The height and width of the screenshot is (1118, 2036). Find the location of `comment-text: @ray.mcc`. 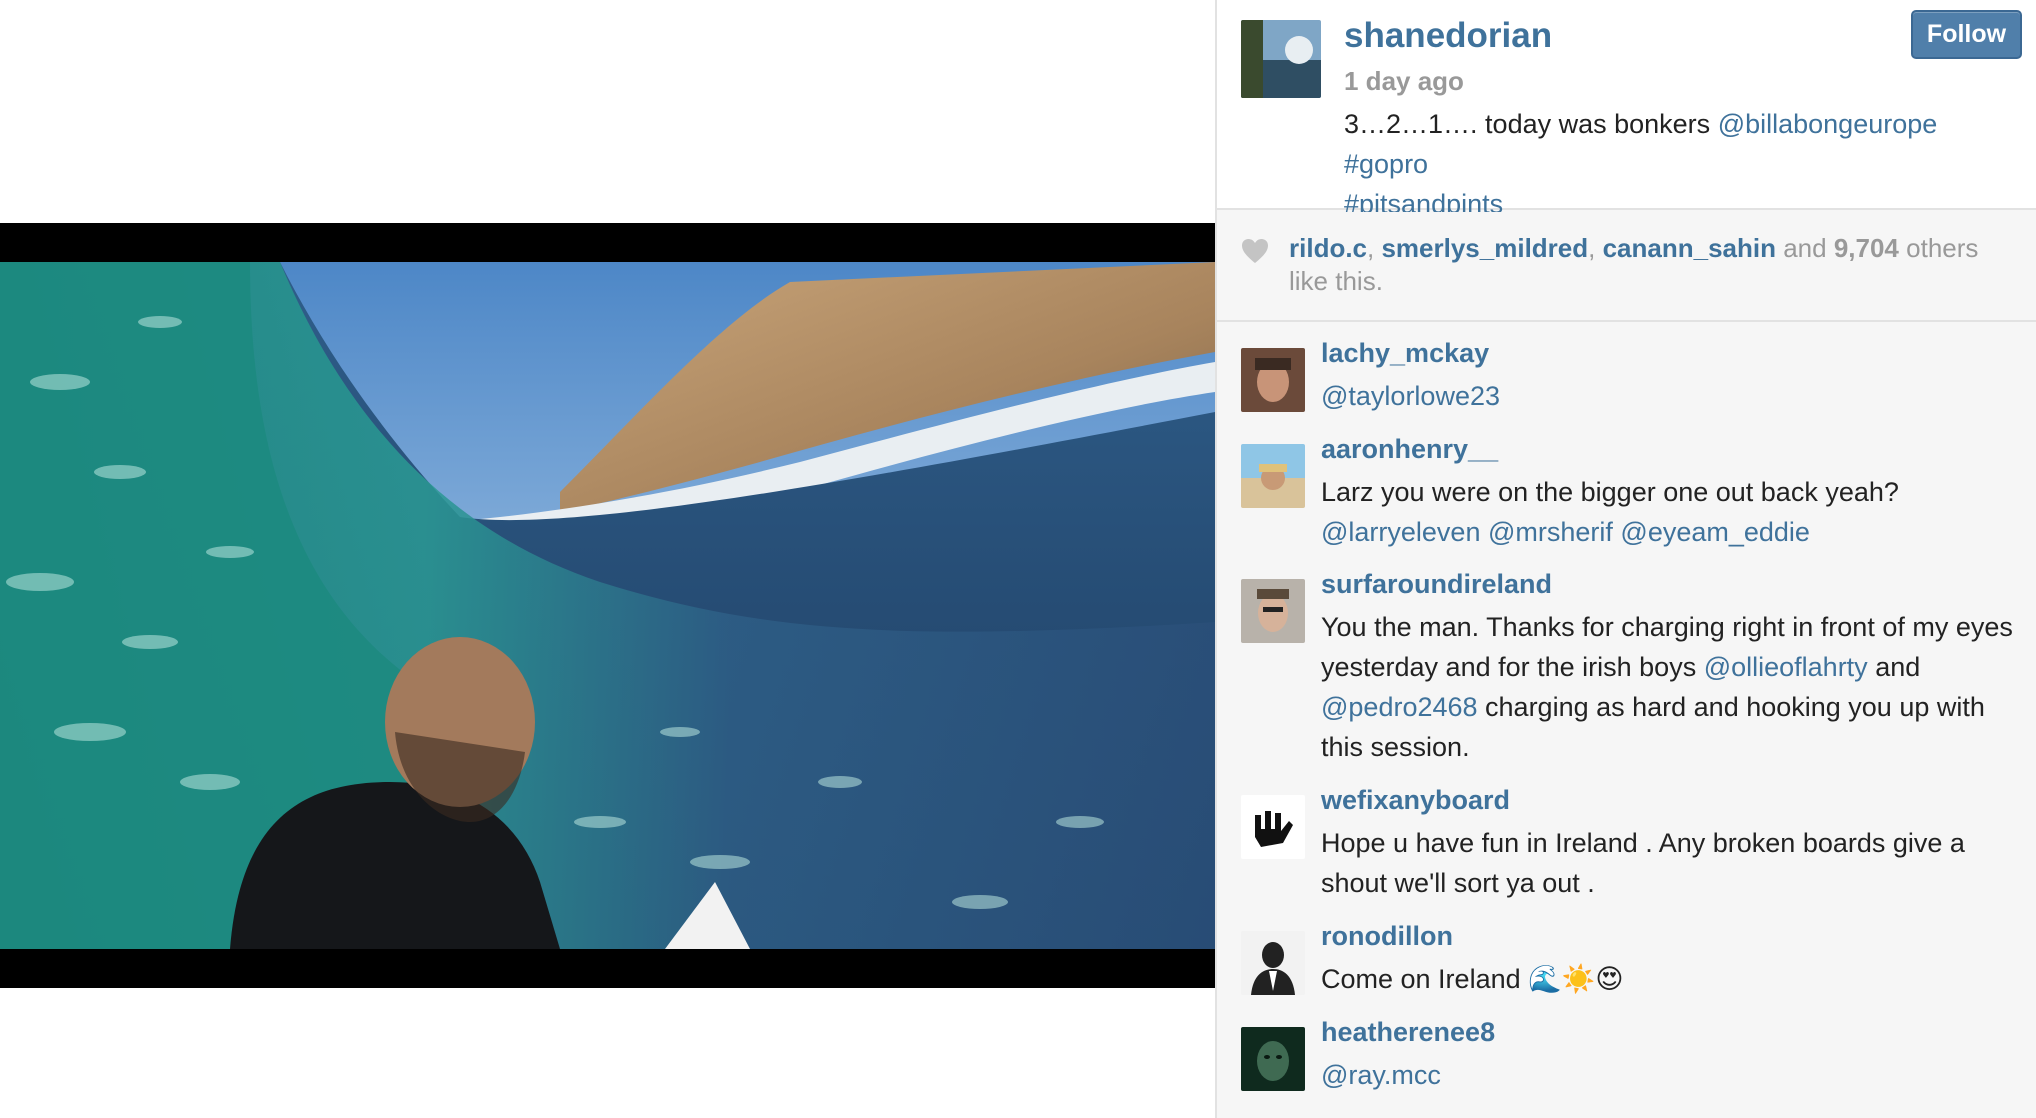

comment-text: @ray.mcc is located at coordinates (1671, 1075).